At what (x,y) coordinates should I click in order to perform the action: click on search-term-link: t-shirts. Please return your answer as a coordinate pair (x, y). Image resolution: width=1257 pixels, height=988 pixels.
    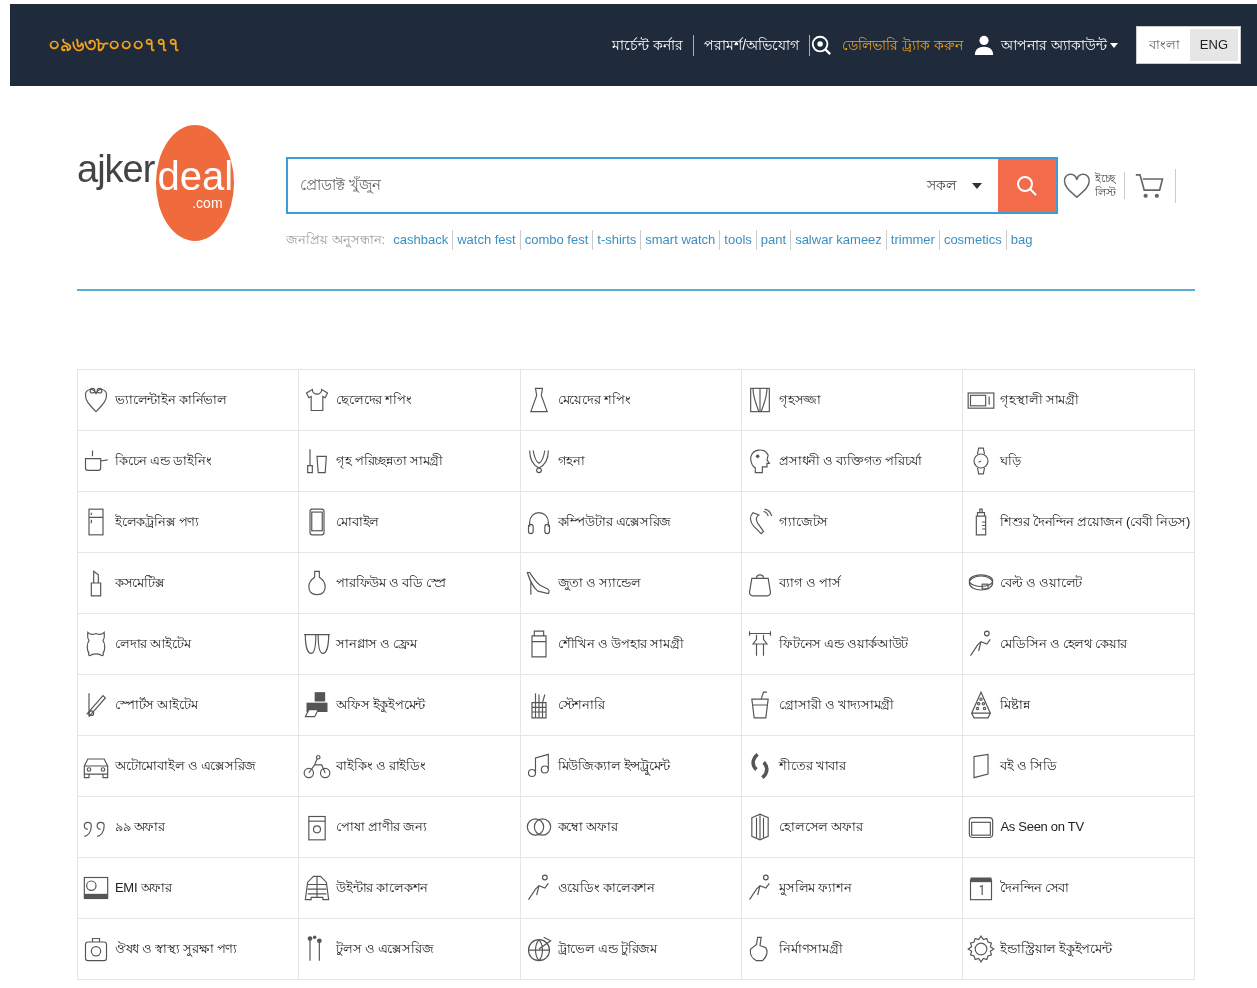
    Looking at the image, I should click on (616, 240).